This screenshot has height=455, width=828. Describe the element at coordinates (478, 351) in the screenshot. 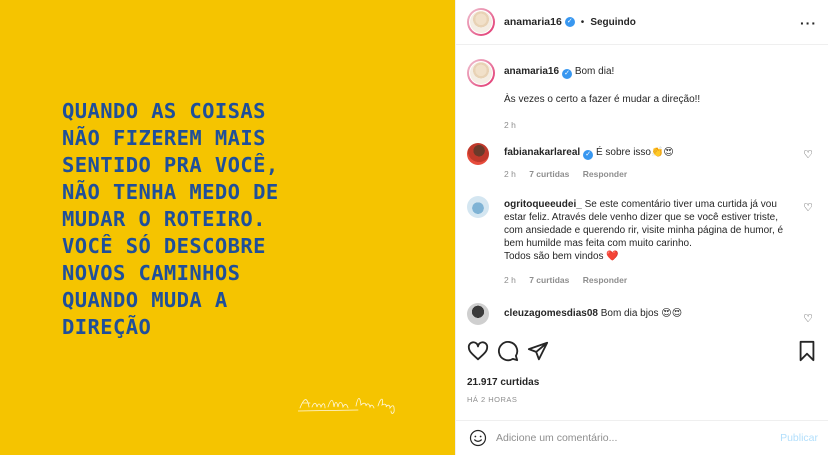

I see `heart-icon` at that location.